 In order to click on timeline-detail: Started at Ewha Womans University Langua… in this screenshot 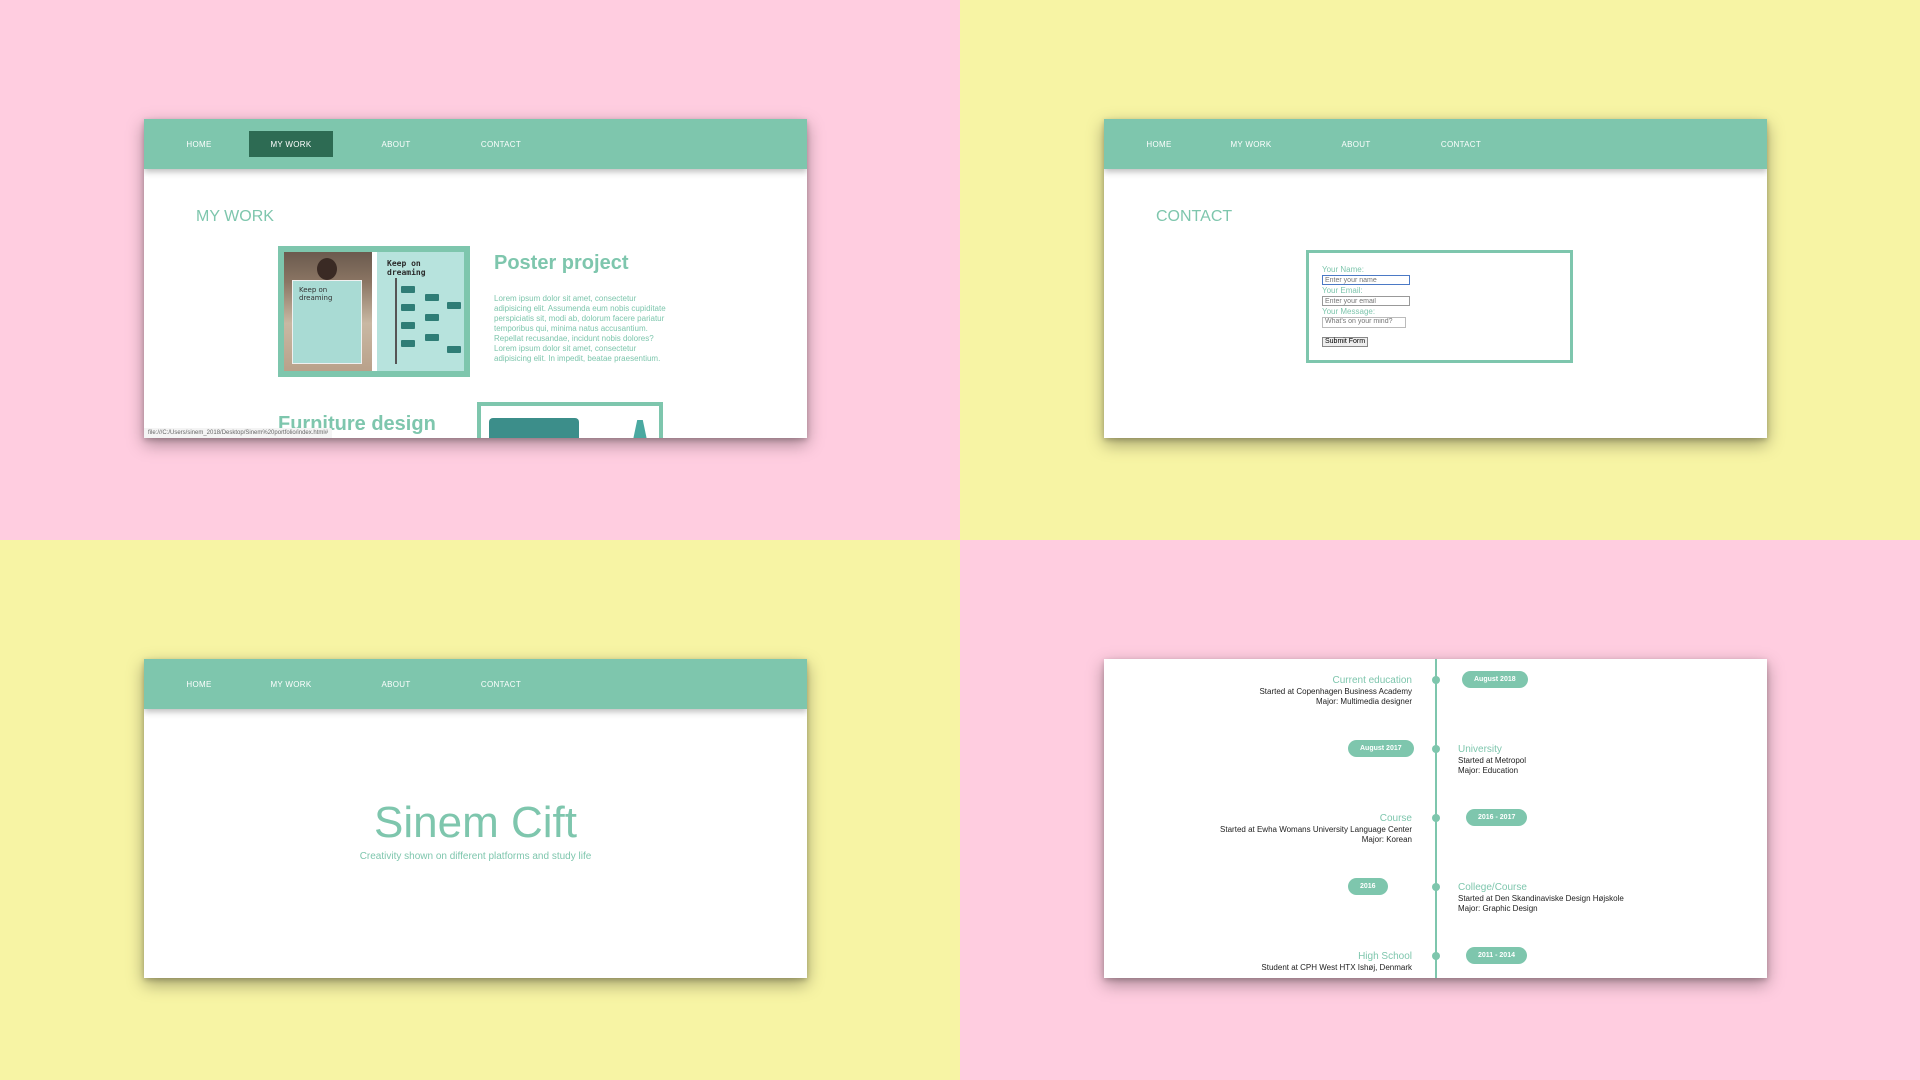, I will do `click(1316, 829)`.